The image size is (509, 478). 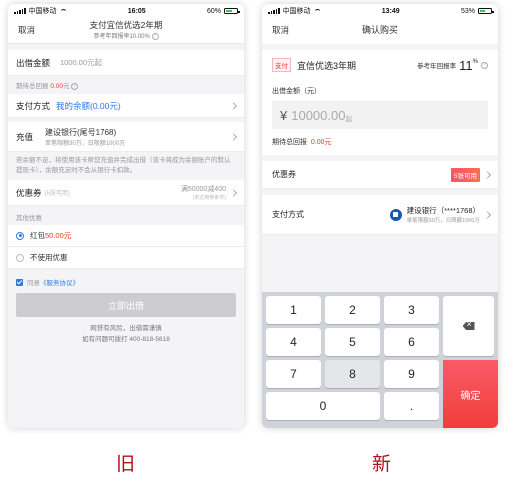 I want to click on redpacket-option: 红包50.00元, so click(x=126, y=236).